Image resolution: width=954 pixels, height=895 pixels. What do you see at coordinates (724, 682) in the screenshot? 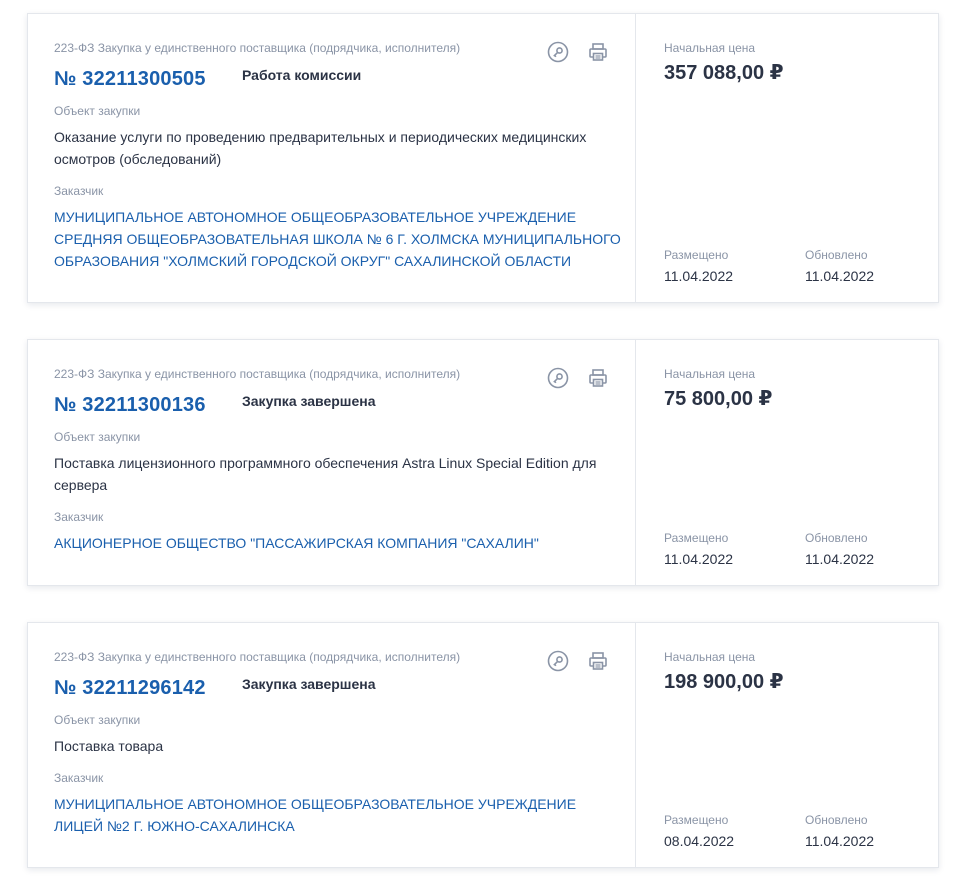
I see `price-value: 198 900,00 ₽` at bounding box center [724, 682].